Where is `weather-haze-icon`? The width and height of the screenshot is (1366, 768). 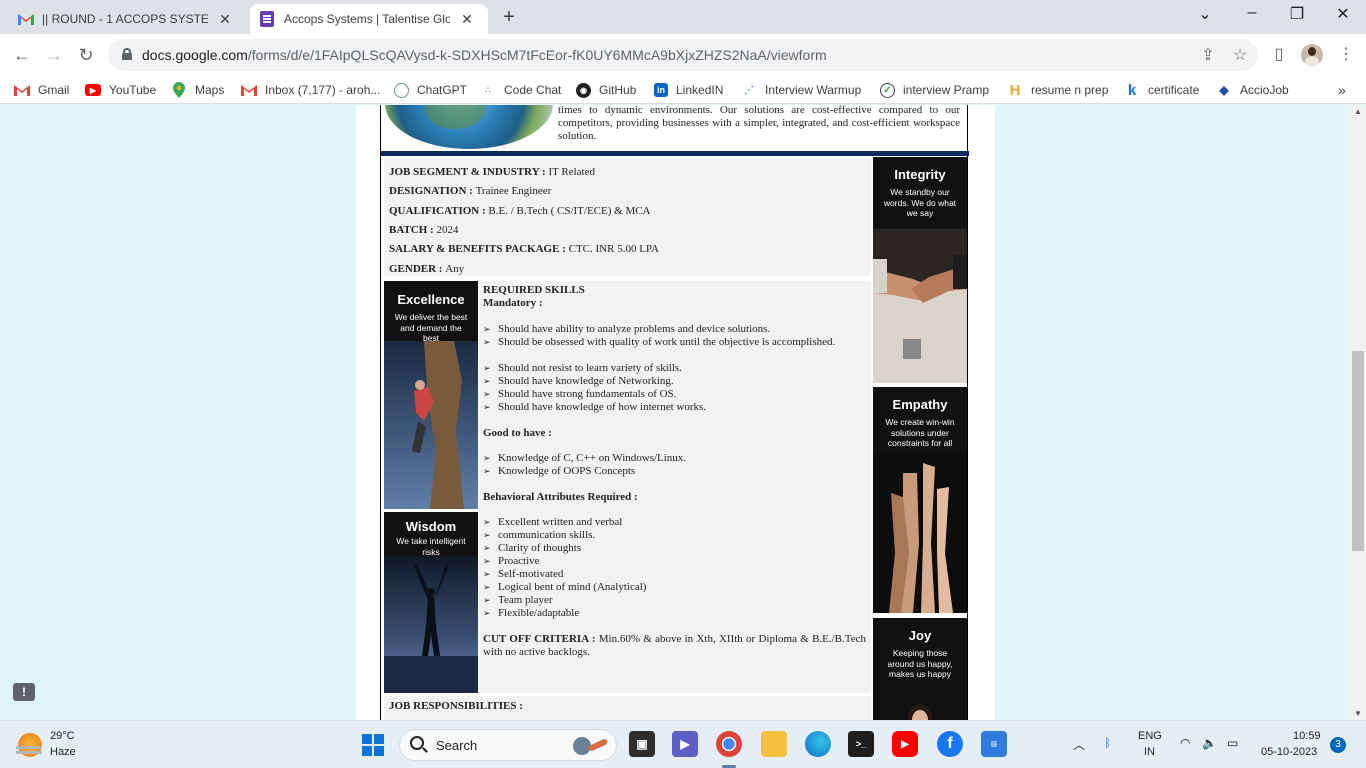 weather-haze-icon is located at coordinates (29, 745).